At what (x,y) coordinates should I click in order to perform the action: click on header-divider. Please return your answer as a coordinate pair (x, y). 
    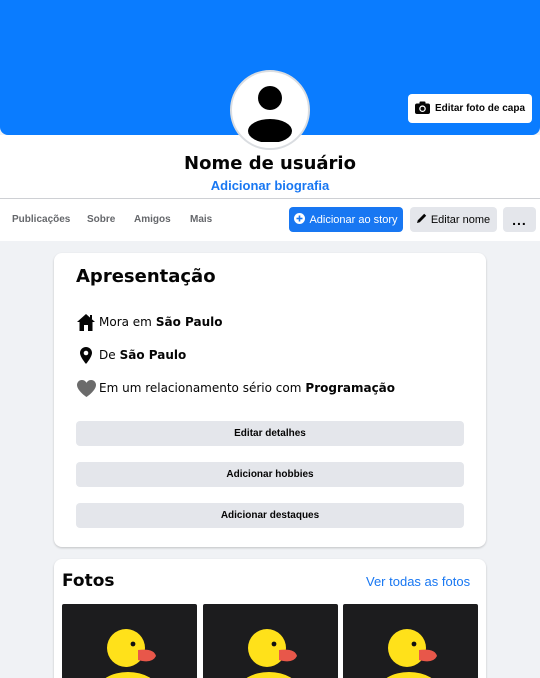
    Looking at the image, I should click on (270, 198).